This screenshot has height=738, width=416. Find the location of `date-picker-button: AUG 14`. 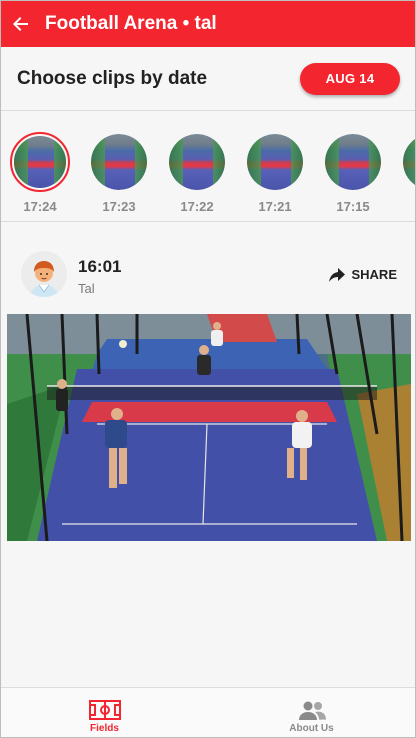

date-picker-button: AUG 14 is located at coordinates (350, 78).